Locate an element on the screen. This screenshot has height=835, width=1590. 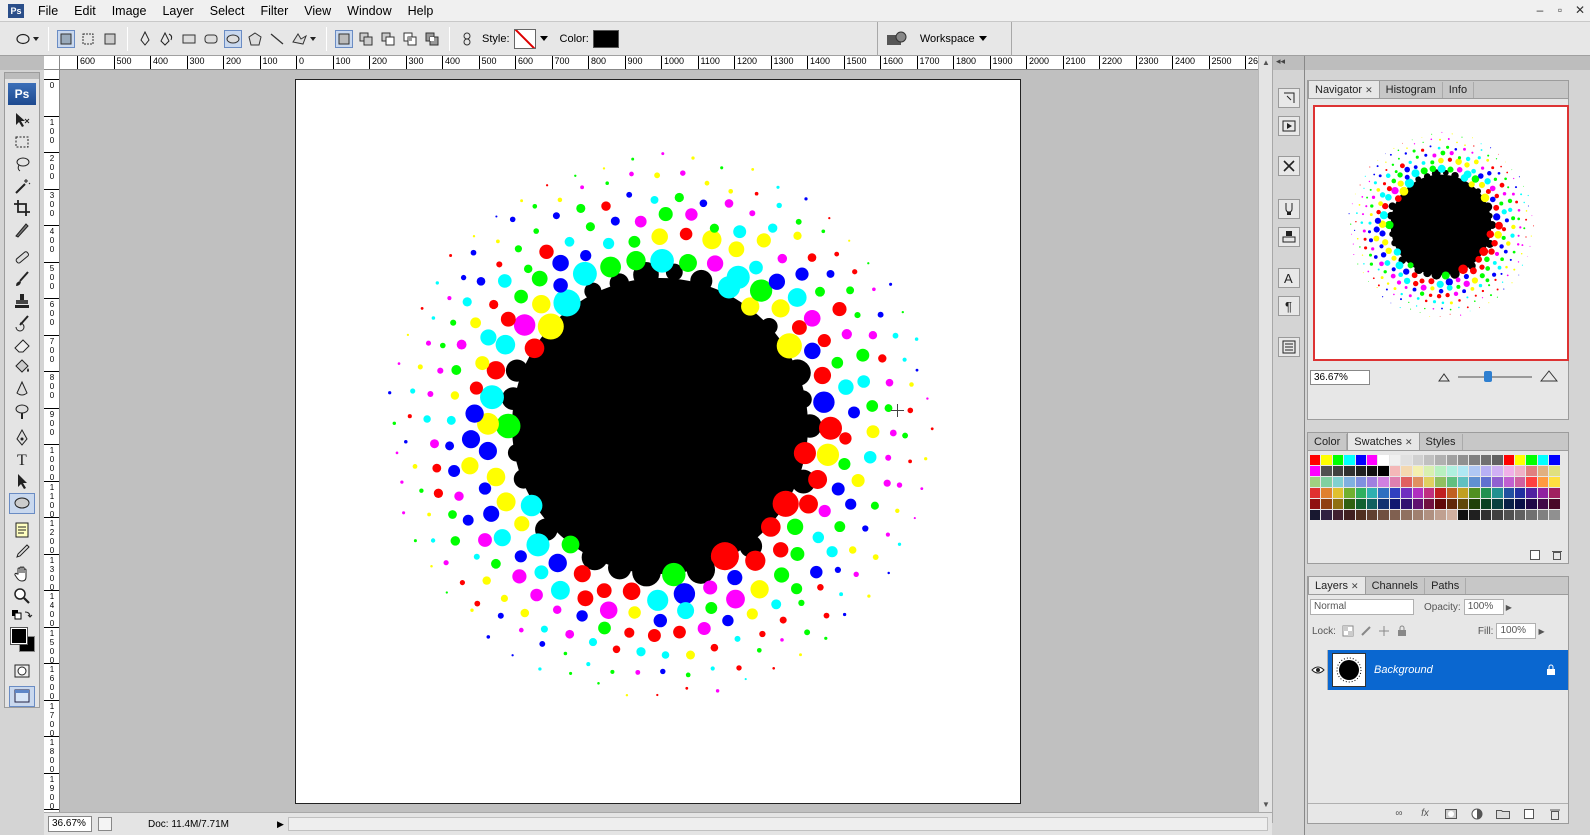
menu-select: Select is located at coordinates (227, 11).